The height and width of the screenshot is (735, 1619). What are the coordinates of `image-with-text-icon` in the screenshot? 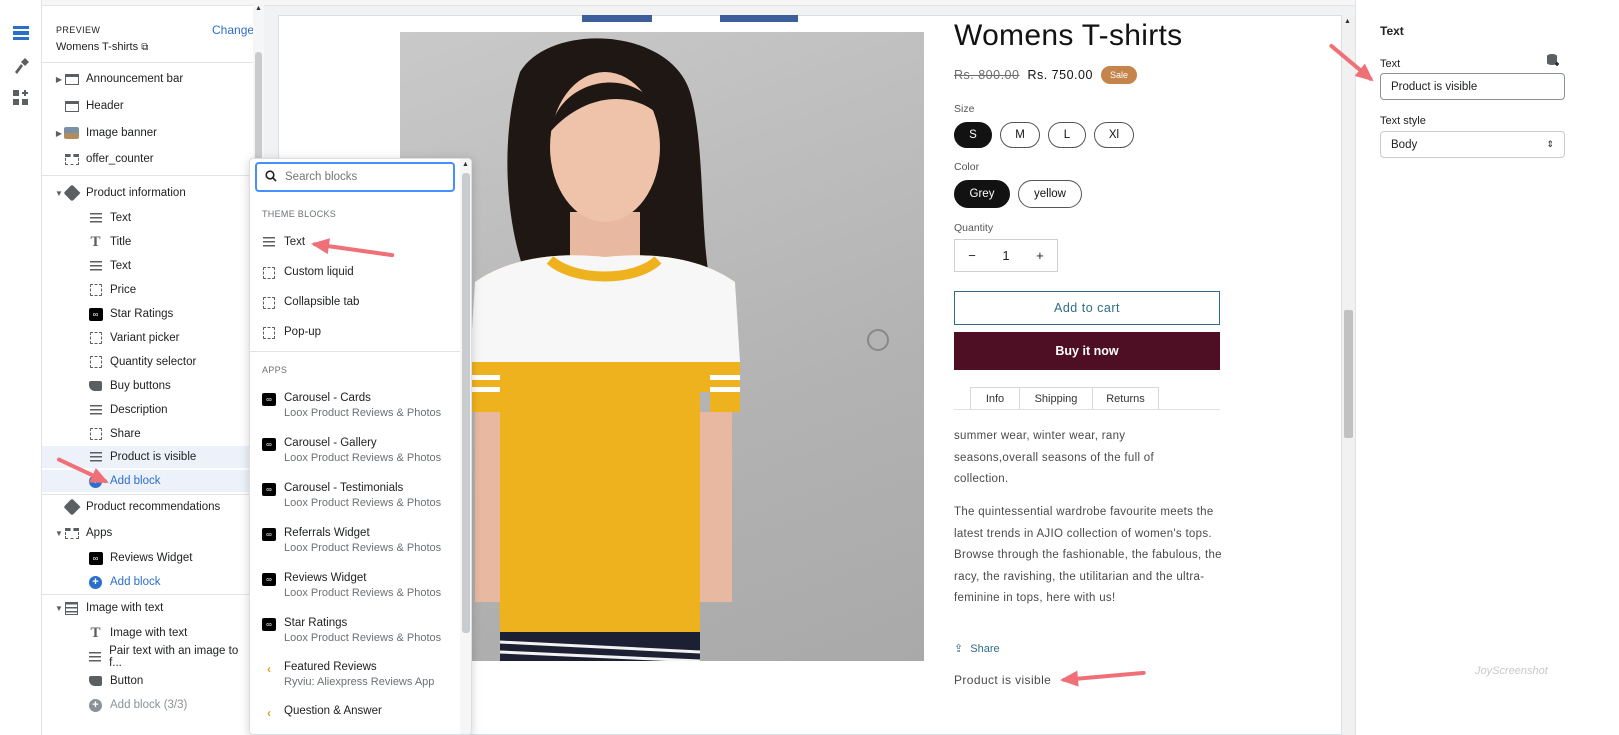 It's located at (71, 608).